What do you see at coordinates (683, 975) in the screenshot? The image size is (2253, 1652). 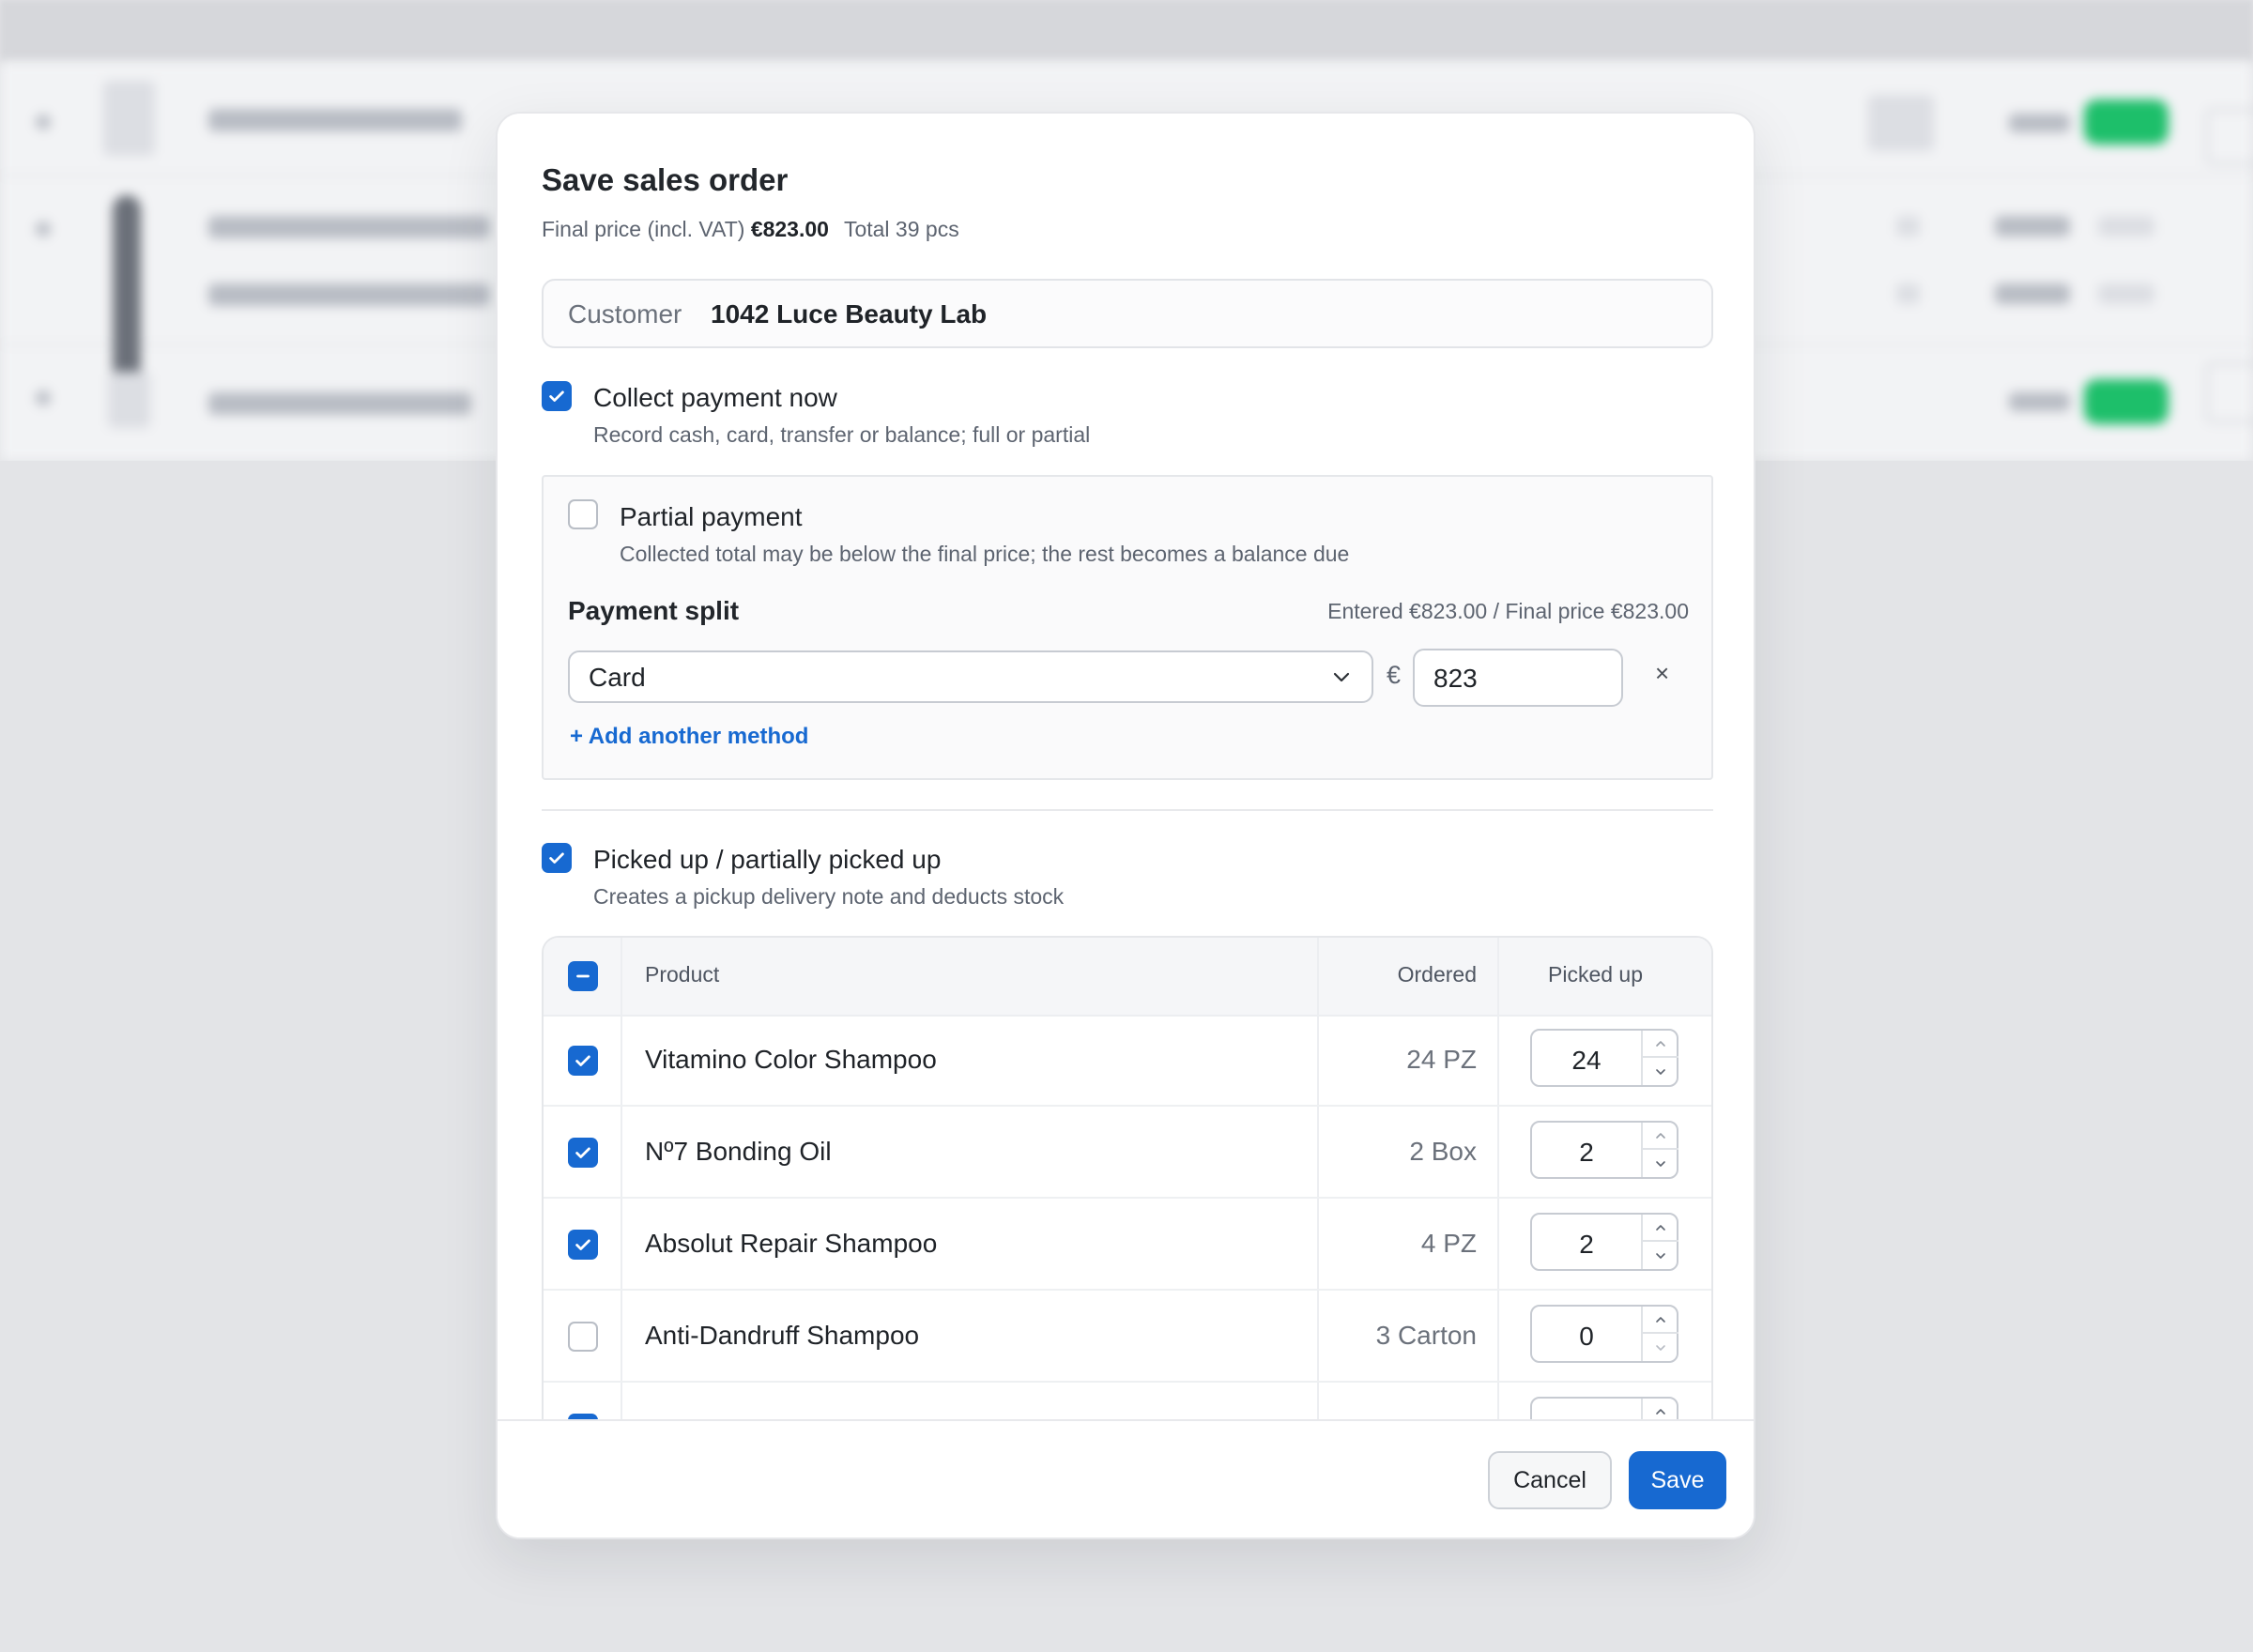 I see `header-product: Product` at bounding box center [683, 975].